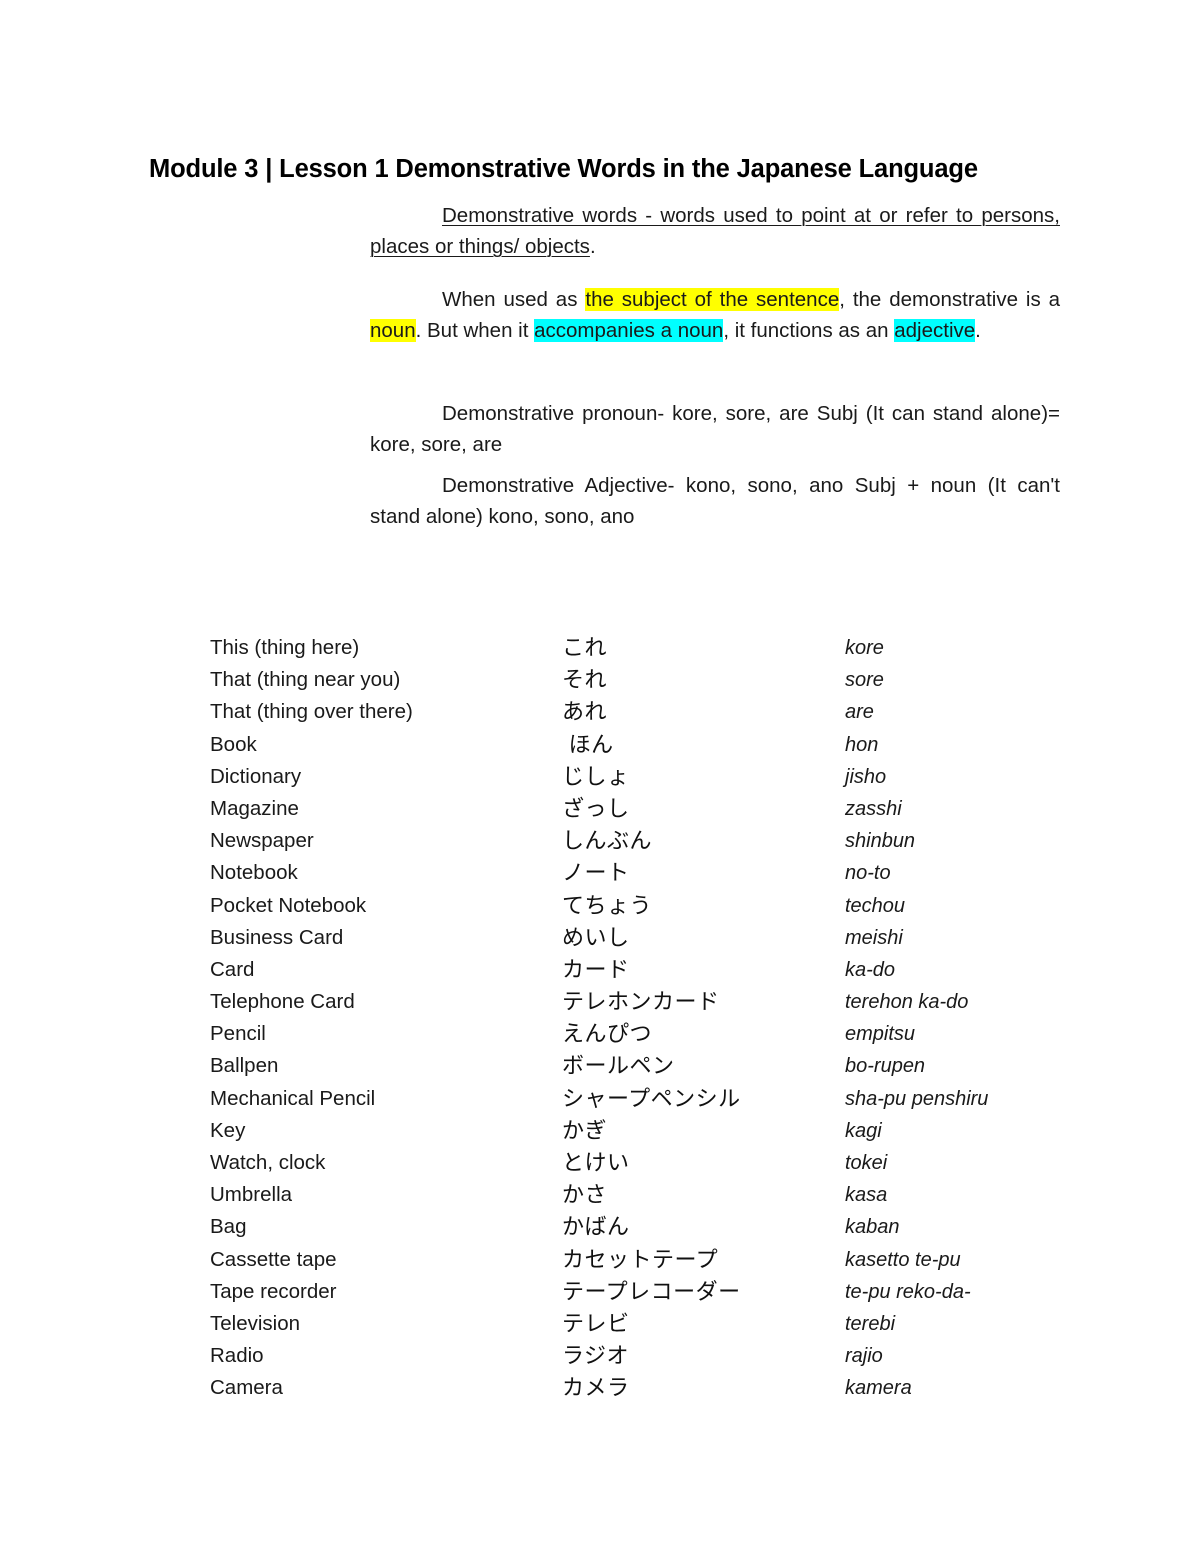 This screenshot has height=1553, width=1200. I want to click on vocabulary-japanese: ほん, so click(588, 744).